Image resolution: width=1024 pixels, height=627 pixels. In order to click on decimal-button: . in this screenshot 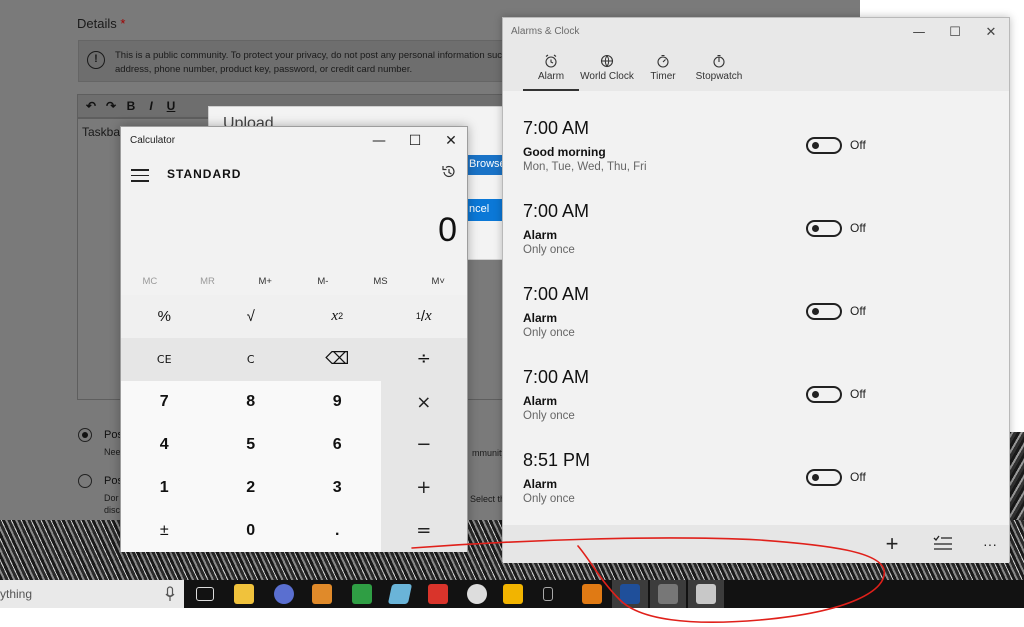, I will do `click(337, 530)`.